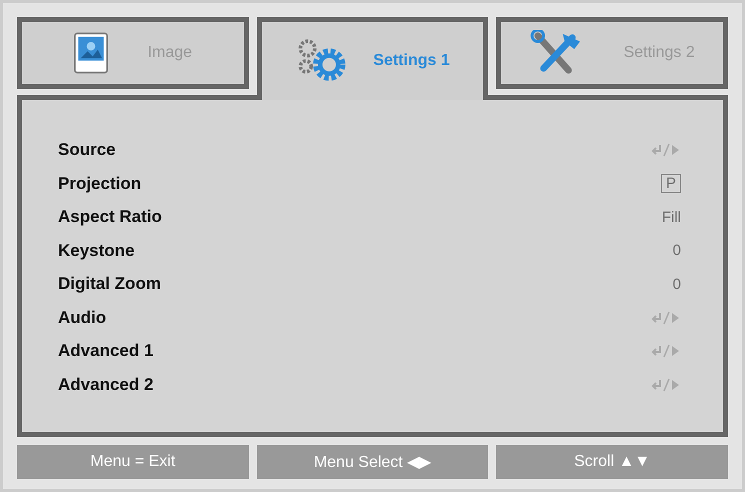  Describe the element at coordinates (670, 183) in the screenshot. I see `item-value: P` at that location.